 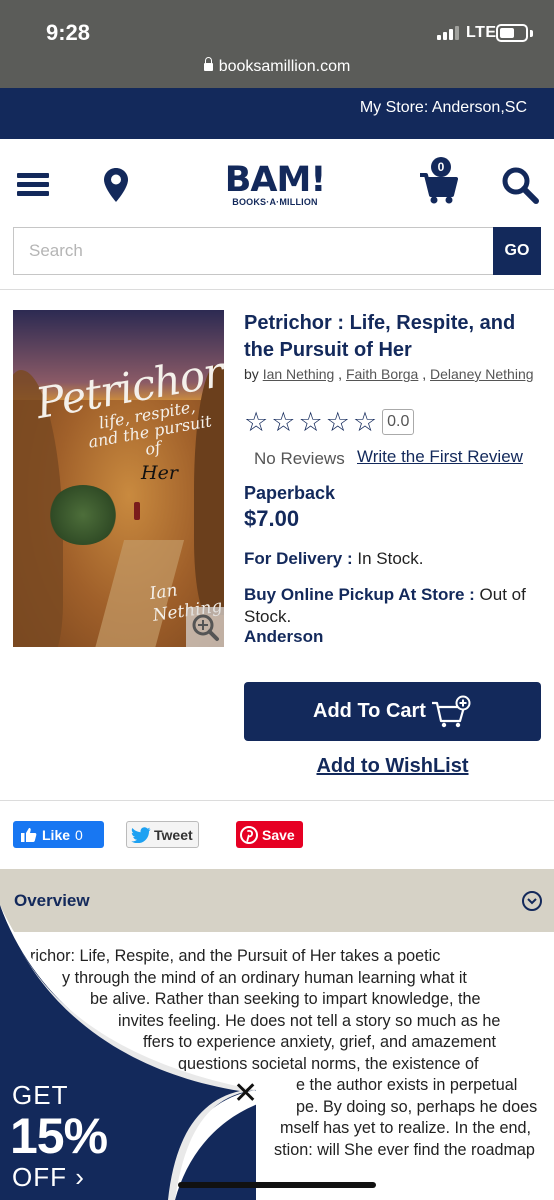 I want to click on search-input, so click(x=253, y=251).